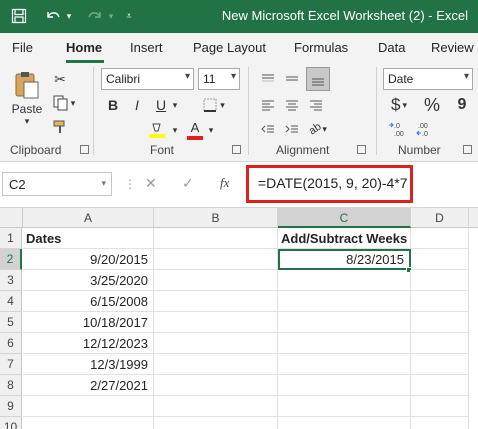 The image size is (478, 429). What do you see at coordinates (440, 385) in the screenshot?
I see `cell-d8` at bounding box center [440, 385].